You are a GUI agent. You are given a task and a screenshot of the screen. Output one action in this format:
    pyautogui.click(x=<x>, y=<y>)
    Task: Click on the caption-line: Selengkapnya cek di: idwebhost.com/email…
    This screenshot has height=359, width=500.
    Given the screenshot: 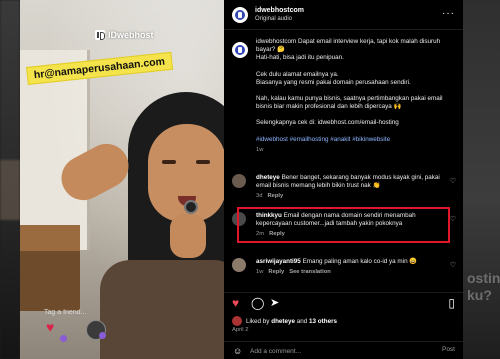 What is the action you would take?
    pyautogui.click(x=327, y=123)
    